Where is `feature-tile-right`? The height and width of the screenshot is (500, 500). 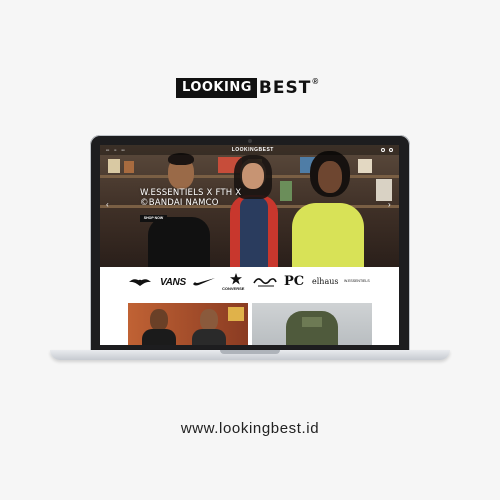 feature-tile-right is located at coordinates (312, 324).